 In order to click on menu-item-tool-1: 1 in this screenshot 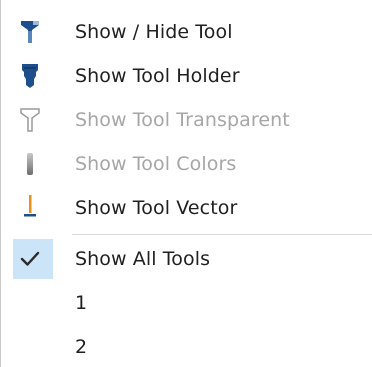, I will do `click(186, 303)`.